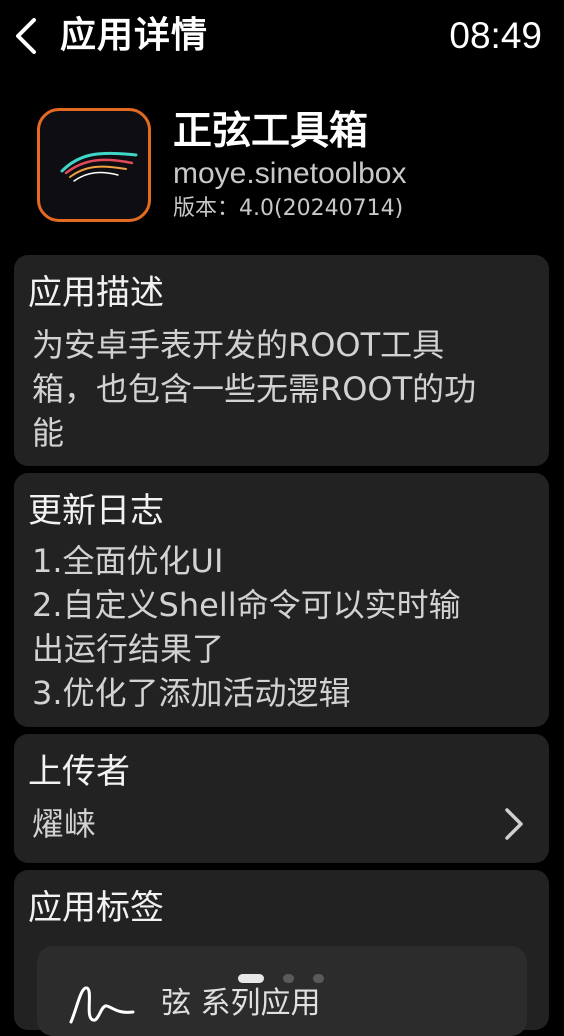 This screenshot has width=564, height=1036. What do you see at coordinates (128, 649) in the screenshot?
I see `changelog-line: 出运行结果了` at bounding box center [128, 649].